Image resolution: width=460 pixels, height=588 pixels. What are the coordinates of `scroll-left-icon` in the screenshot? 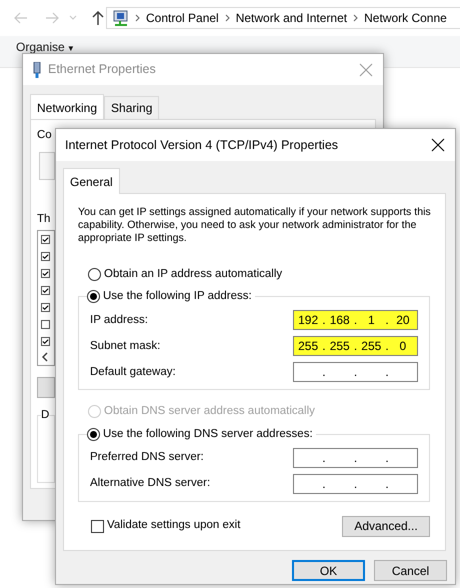 It's located at (45, 357).